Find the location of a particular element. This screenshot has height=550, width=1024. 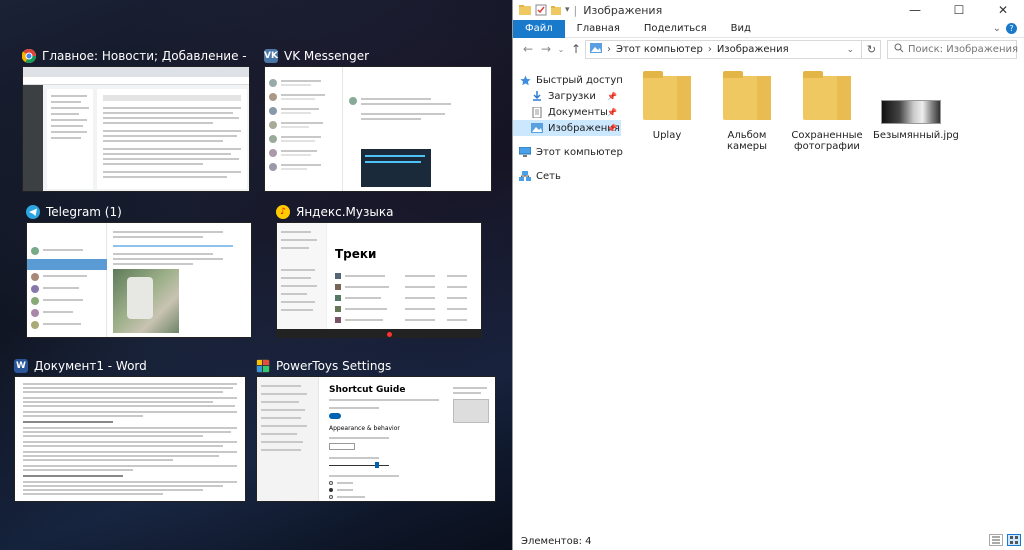

item-label: Uplay is located at coordinates (667, 135).